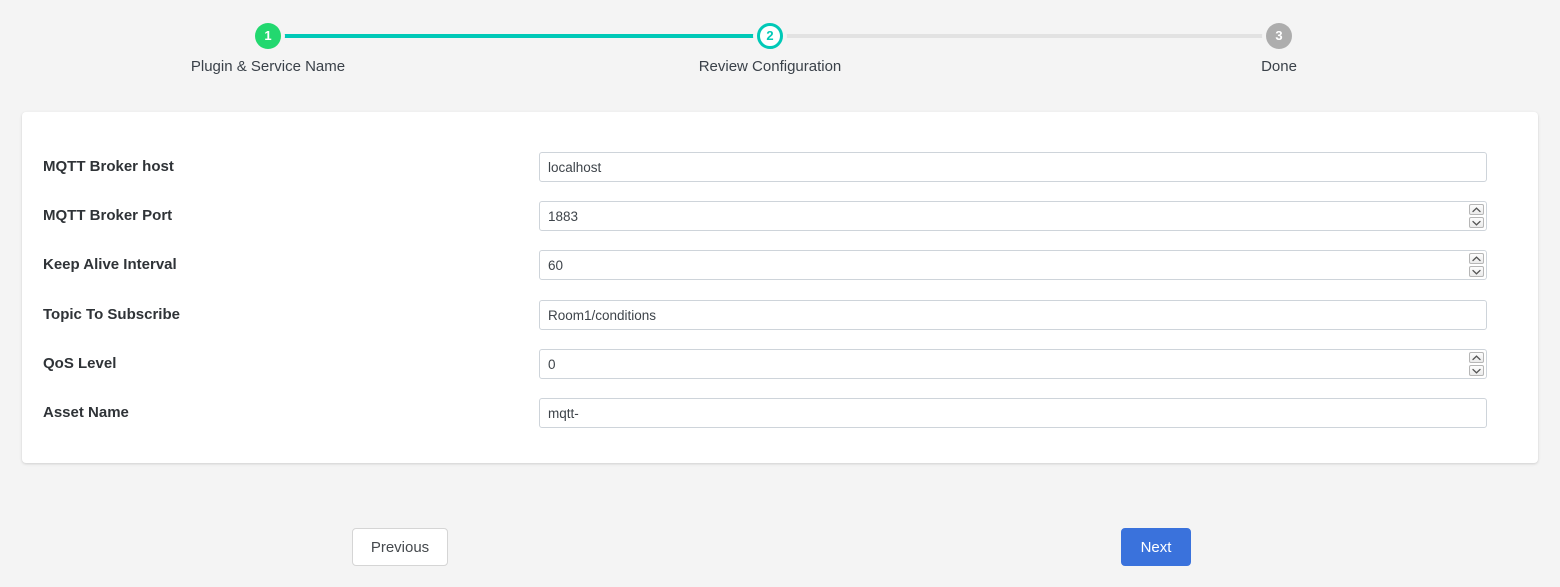 The height and width of the screenshot is (587, 1560). I want to click on stepper-step-2: 2 Review Configuration, so click(770, 37).